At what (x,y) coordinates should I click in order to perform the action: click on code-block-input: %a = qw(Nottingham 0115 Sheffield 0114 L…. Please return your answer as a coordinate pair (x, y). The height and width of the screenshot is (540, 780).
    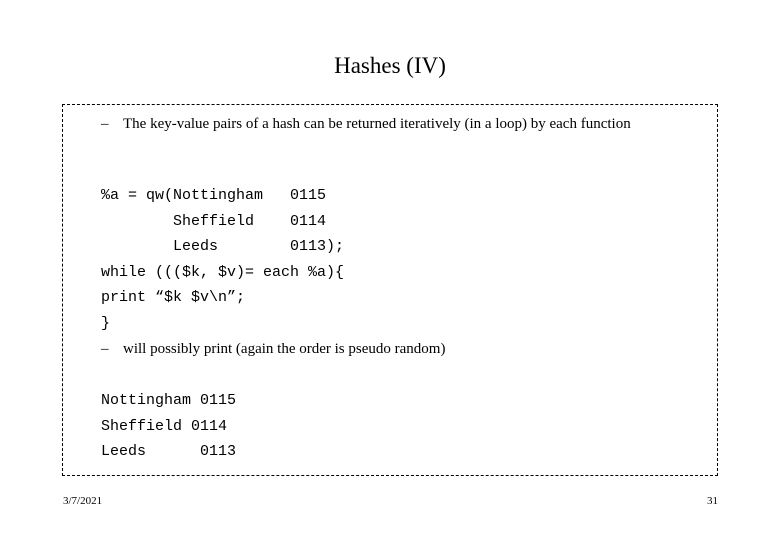
    Looking at the image, I should click on (223, 259).